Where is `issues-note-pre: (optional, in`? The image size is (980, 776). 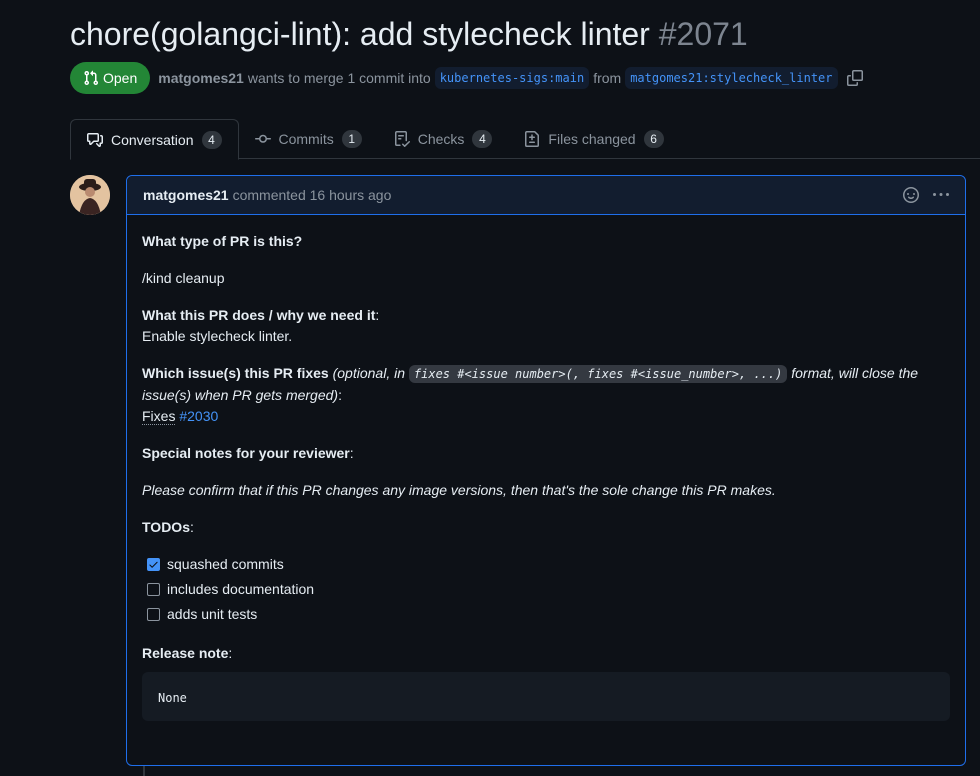
issues-note-pre: (optional, in is located at coordinates (368, 373).